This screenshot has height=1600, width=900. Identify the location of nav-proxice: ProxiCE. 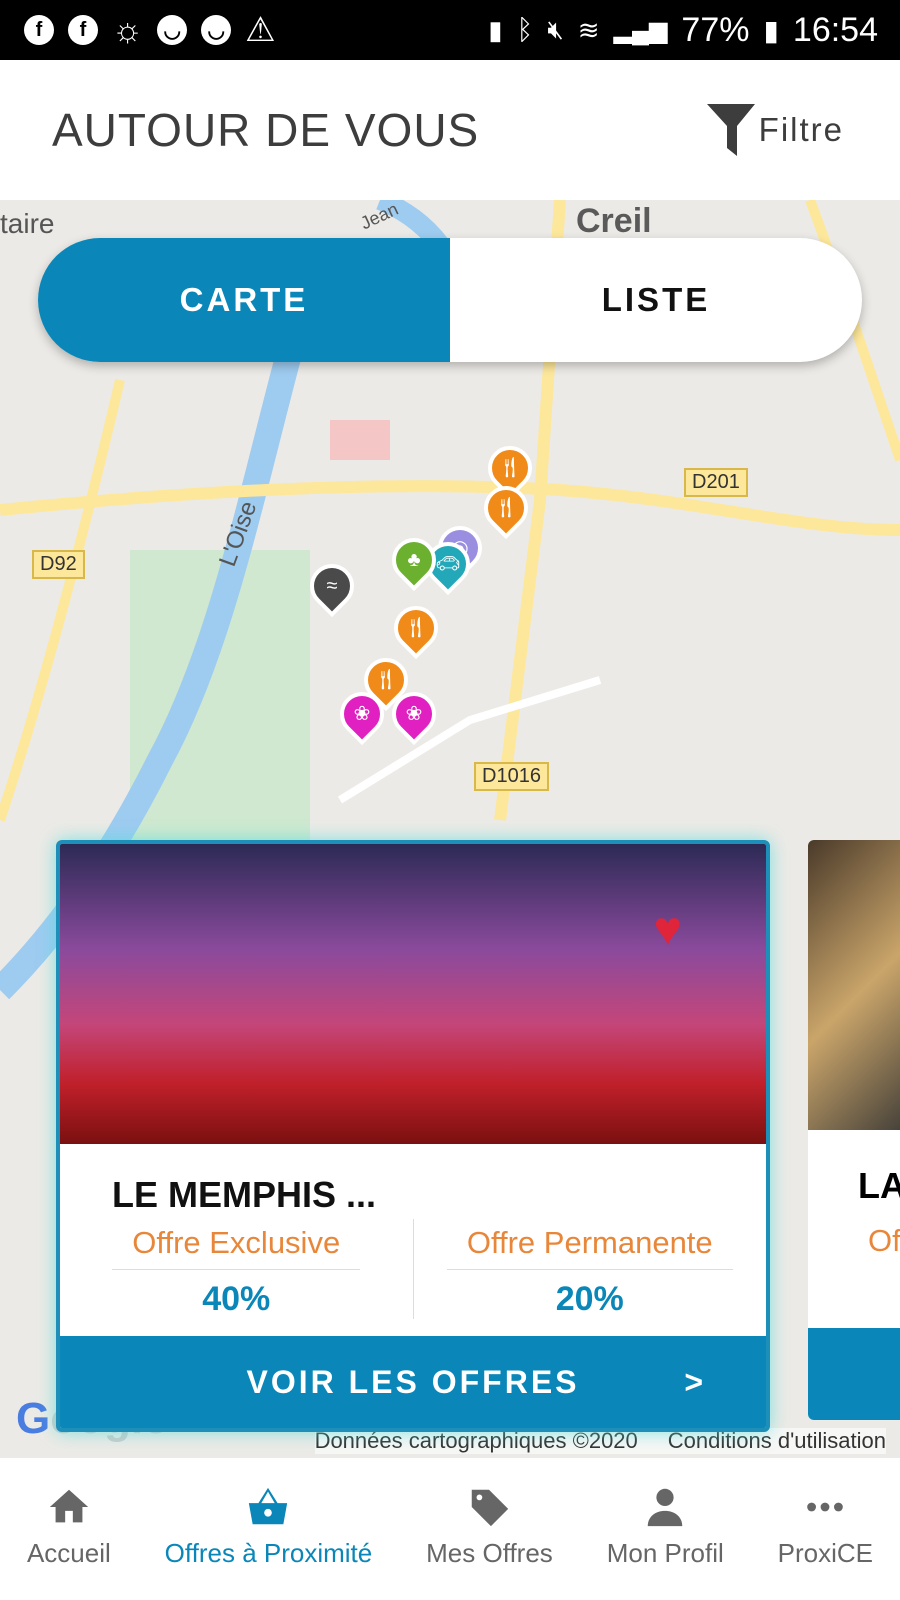
(825, 1542).